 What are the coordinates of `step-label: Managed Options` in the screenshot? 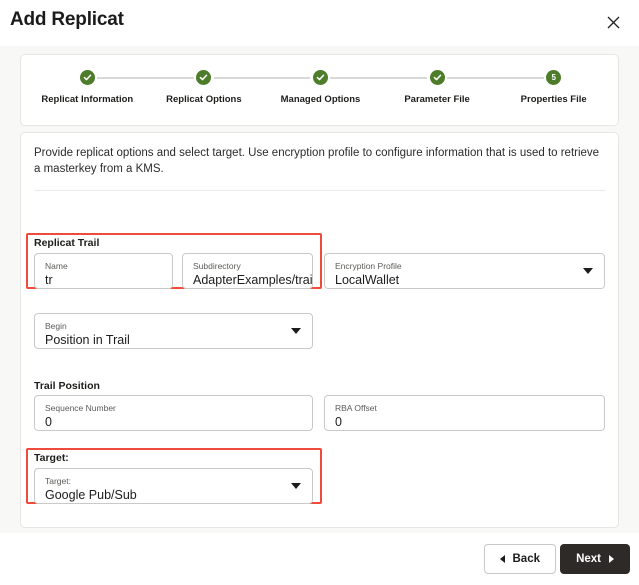 It's located at (320, 99).